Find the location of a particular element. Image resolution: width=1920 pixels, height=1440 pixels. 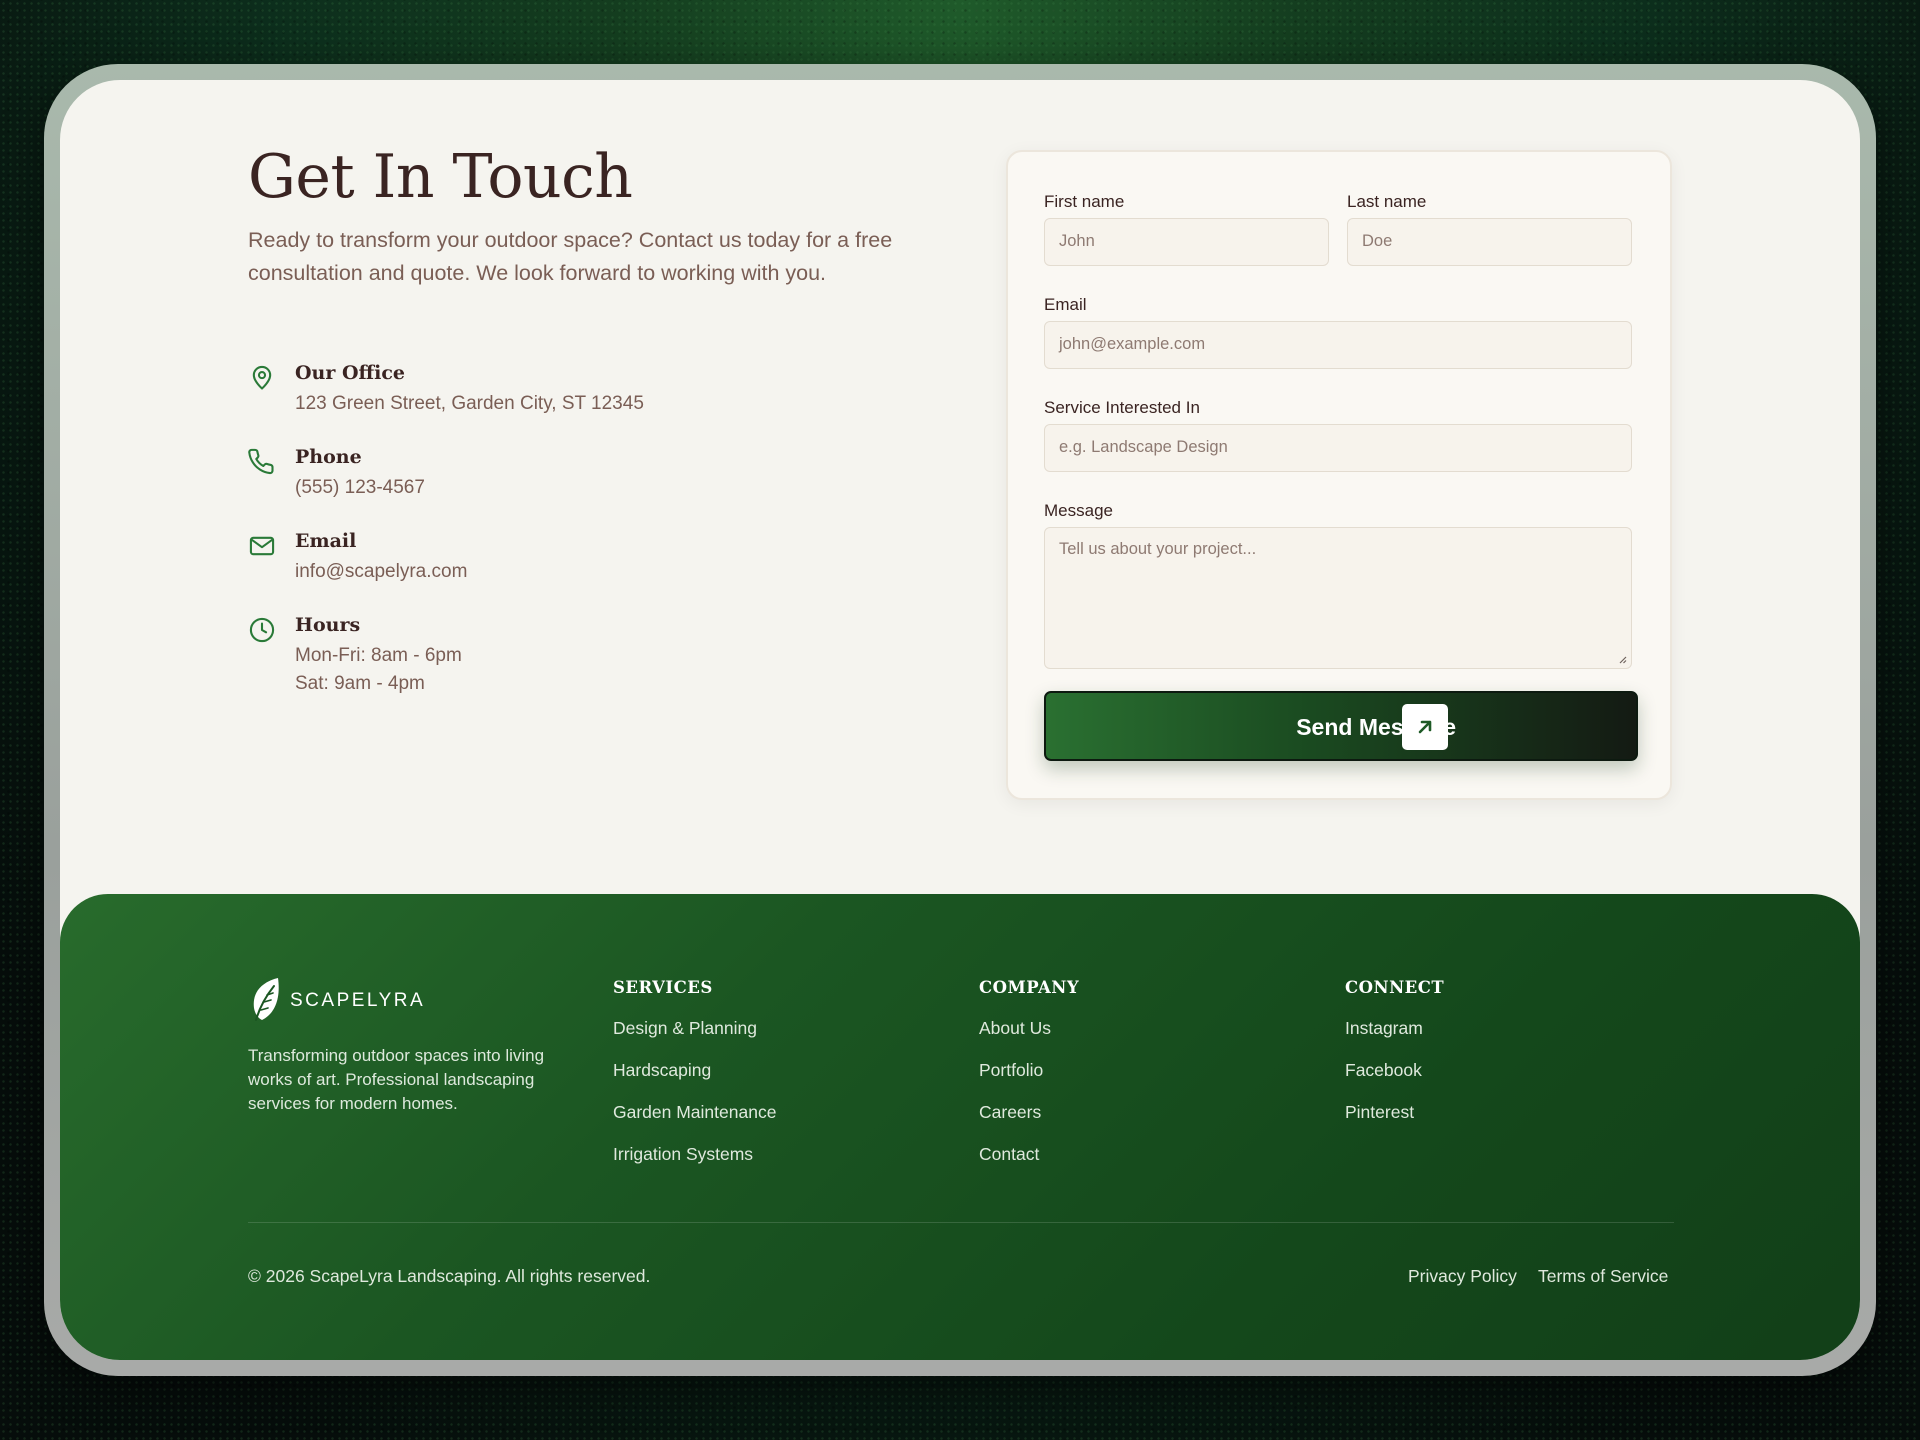

footer-link-hardscaping: Hardscaping is located at coordinates (662, 1070).